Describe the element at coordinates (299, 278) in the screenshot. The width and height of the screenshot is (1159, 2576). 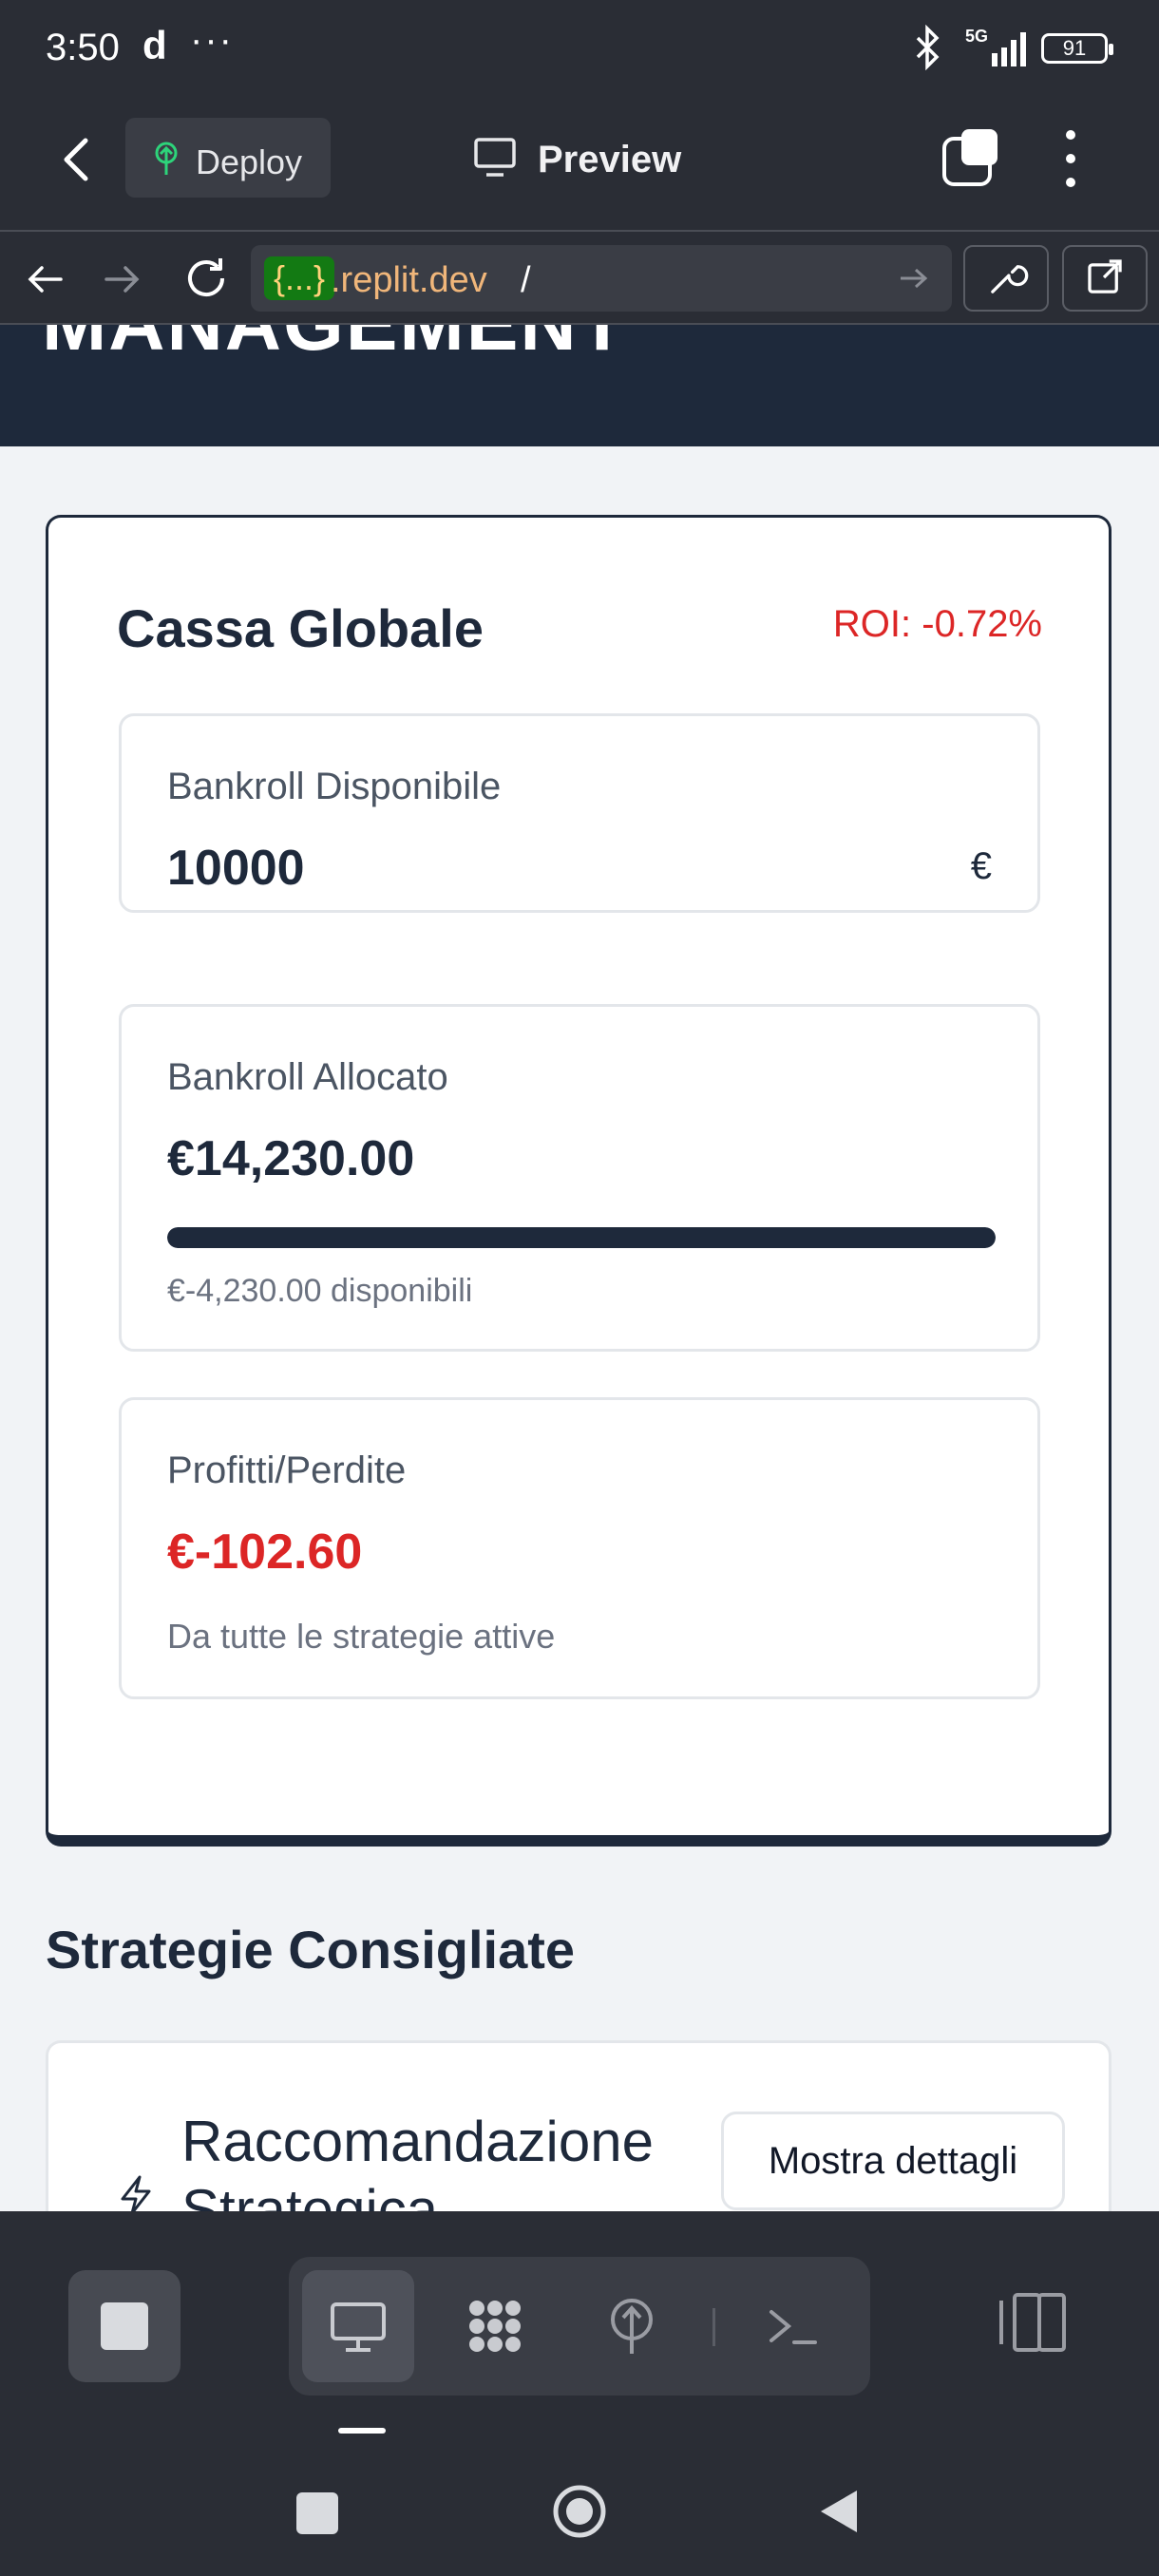
I see `url-badge: {...}` at that location.